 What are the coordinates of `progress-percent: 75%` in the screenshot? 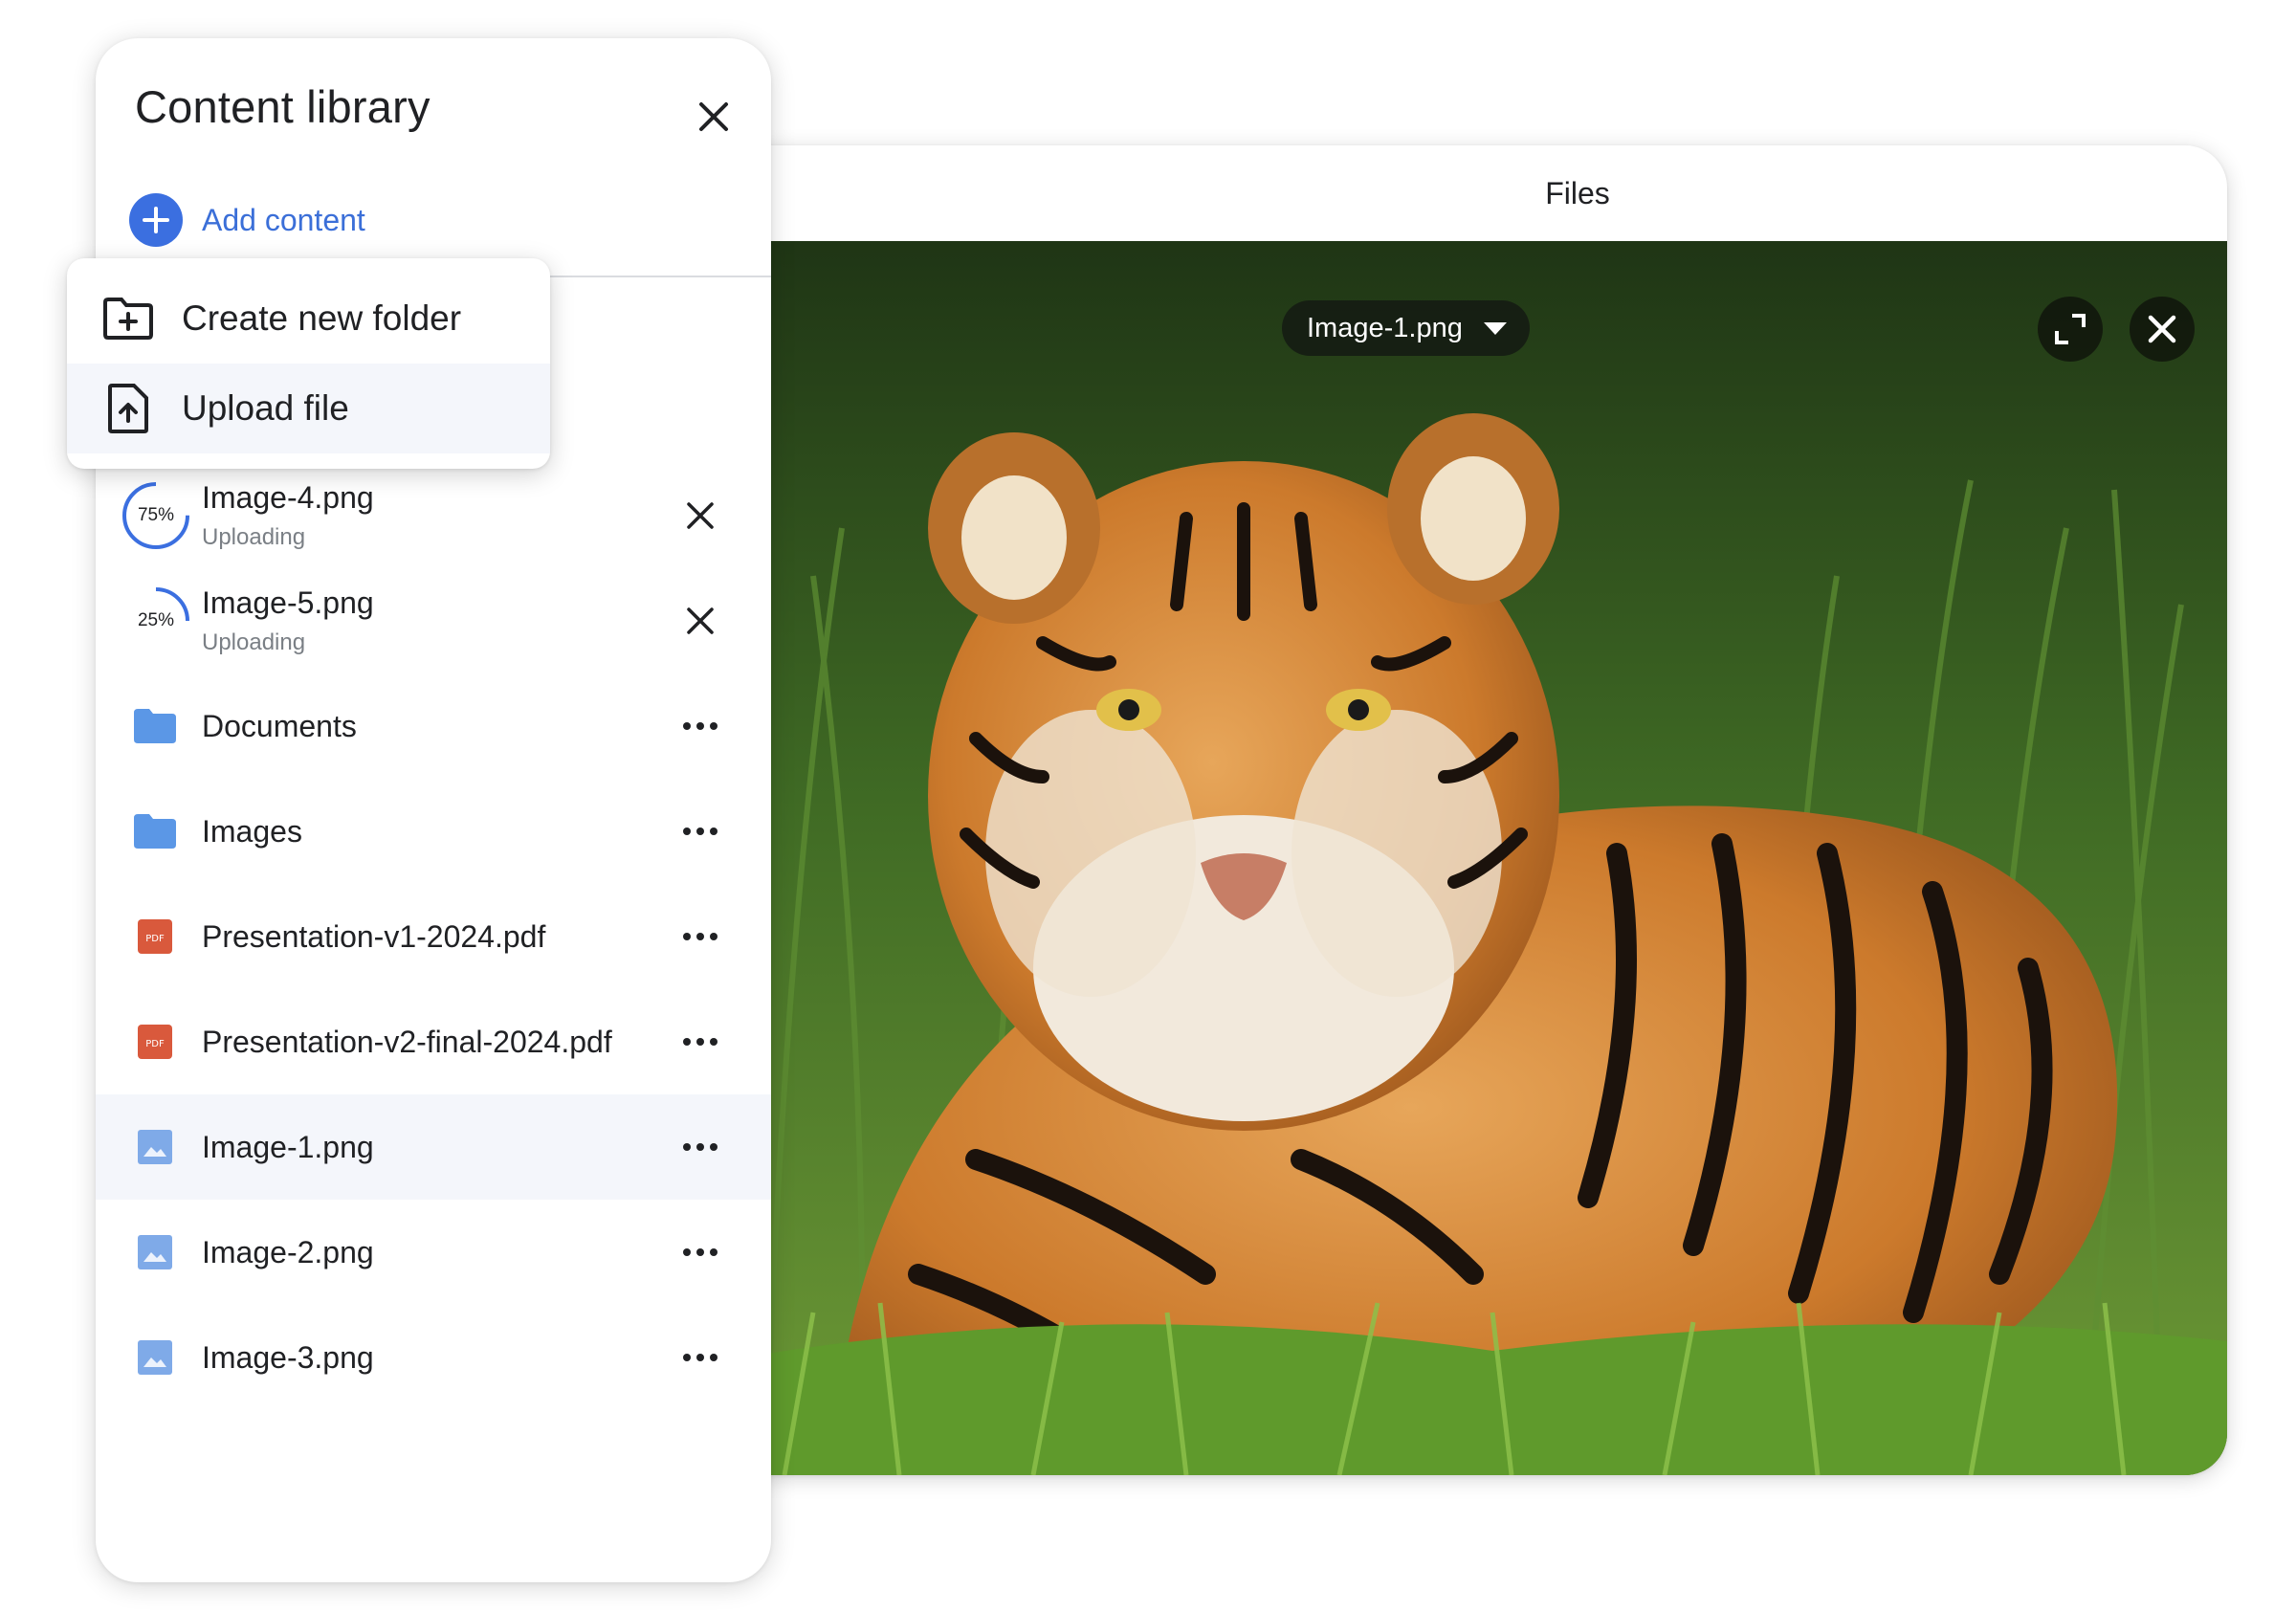 It's located at (156, 515).